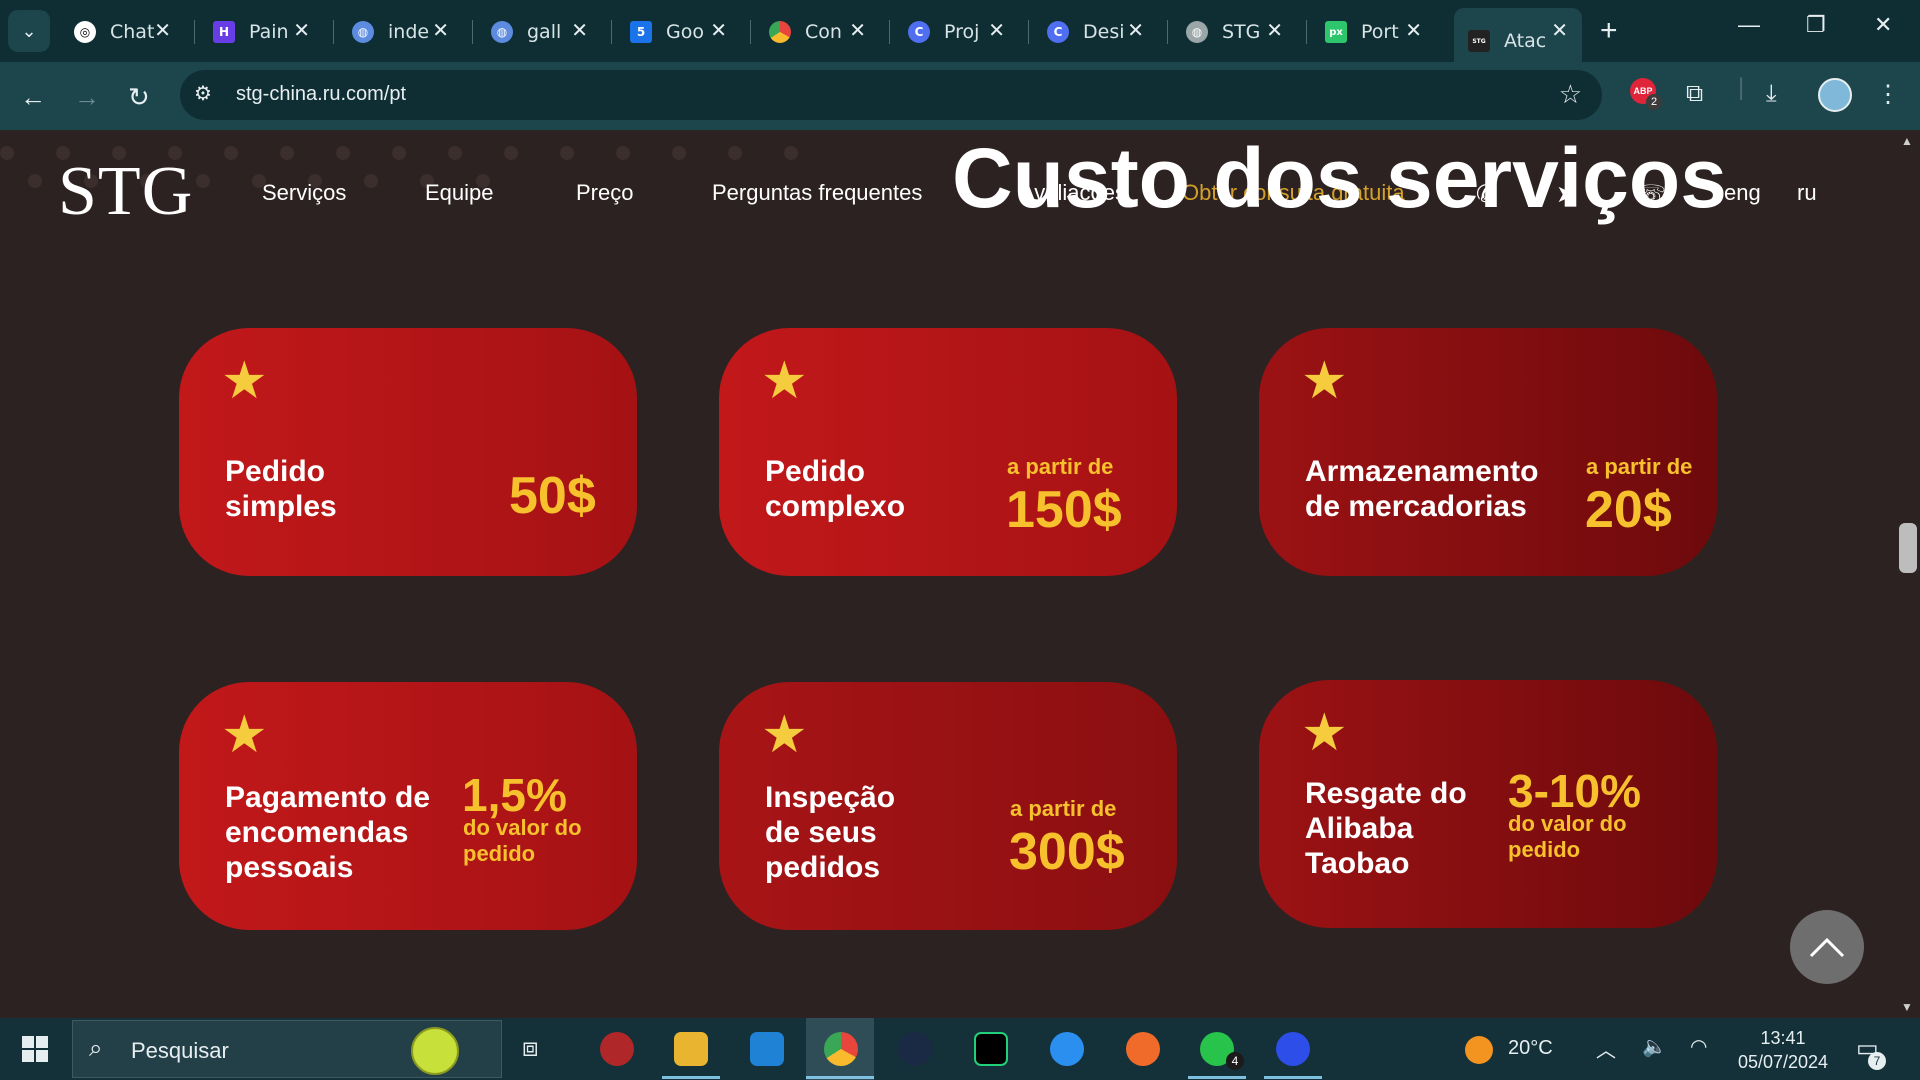 The height and width of the screenshot is (1080, 1920). What do you see at coordinates (122, 32) in the screenshot?
I see `tab-chatgpt: ◎ Chat ✕` at bounding box center [122, 32].